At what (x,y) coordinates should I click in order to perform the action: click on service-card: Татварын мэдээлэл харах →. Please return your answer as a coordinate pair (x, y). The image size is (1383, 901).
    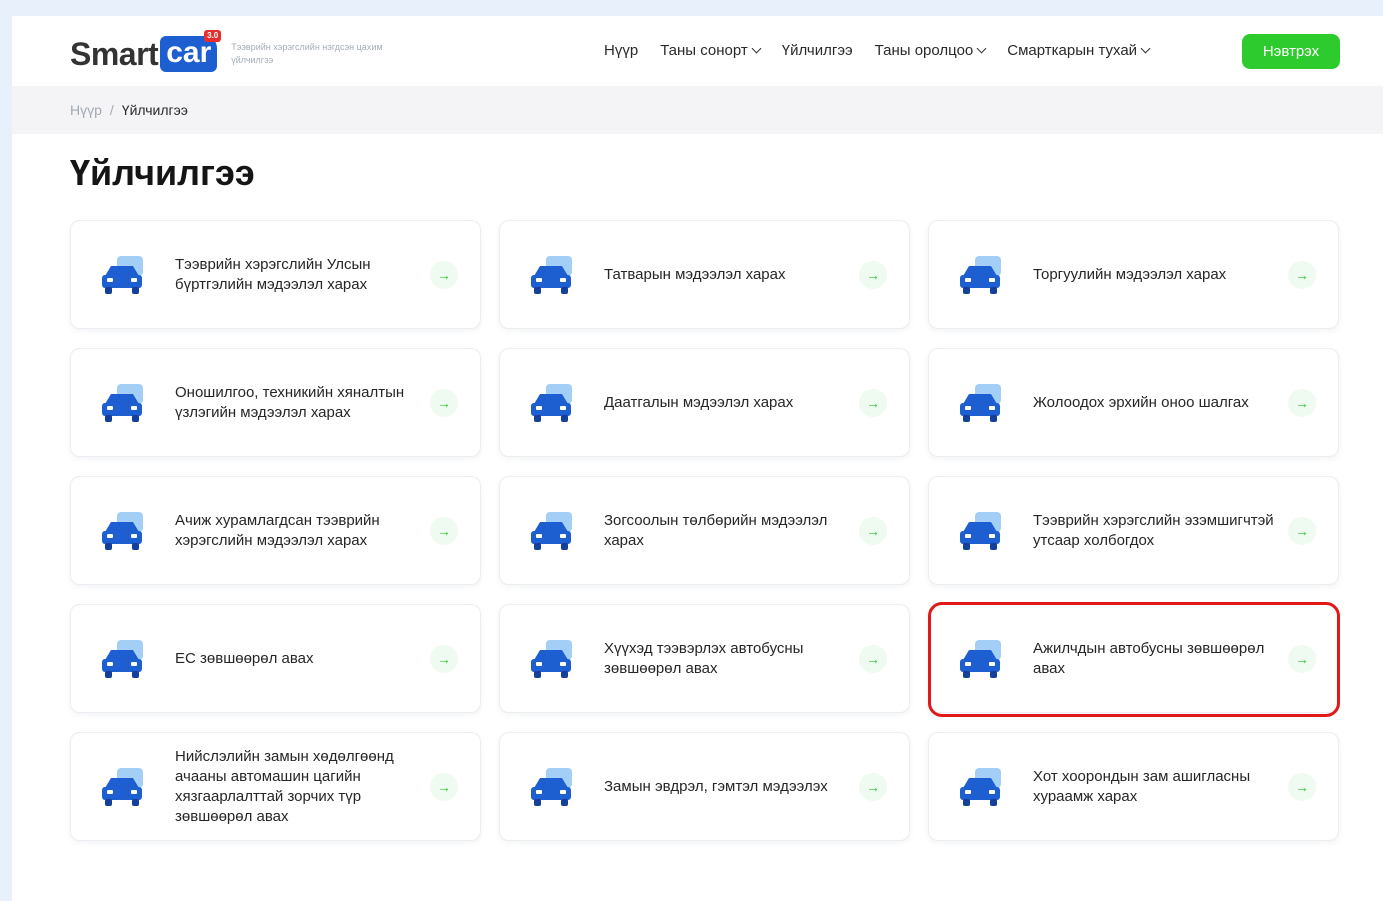
    Looking at the image, I should click on (704, 274).